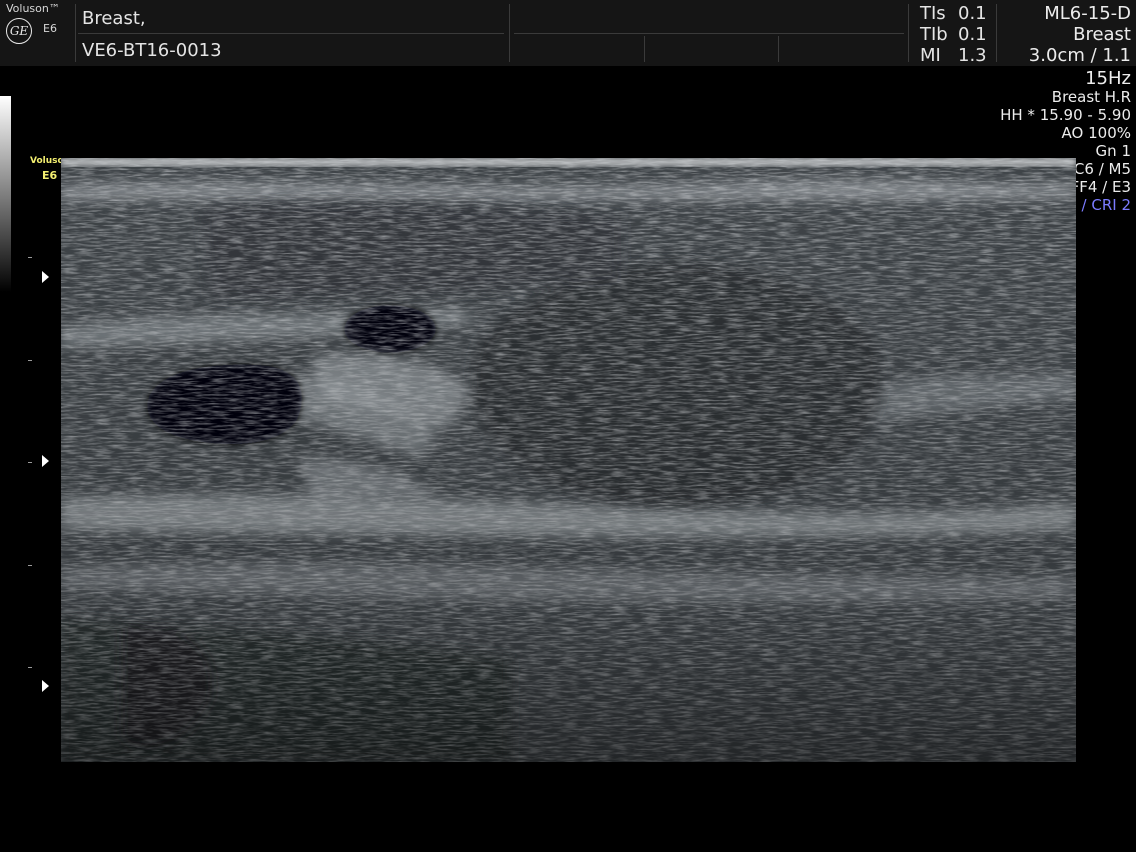  Describe the element at coordinates (1113, 151) in the screenshot. I see `gain: Gn 1` at that location.